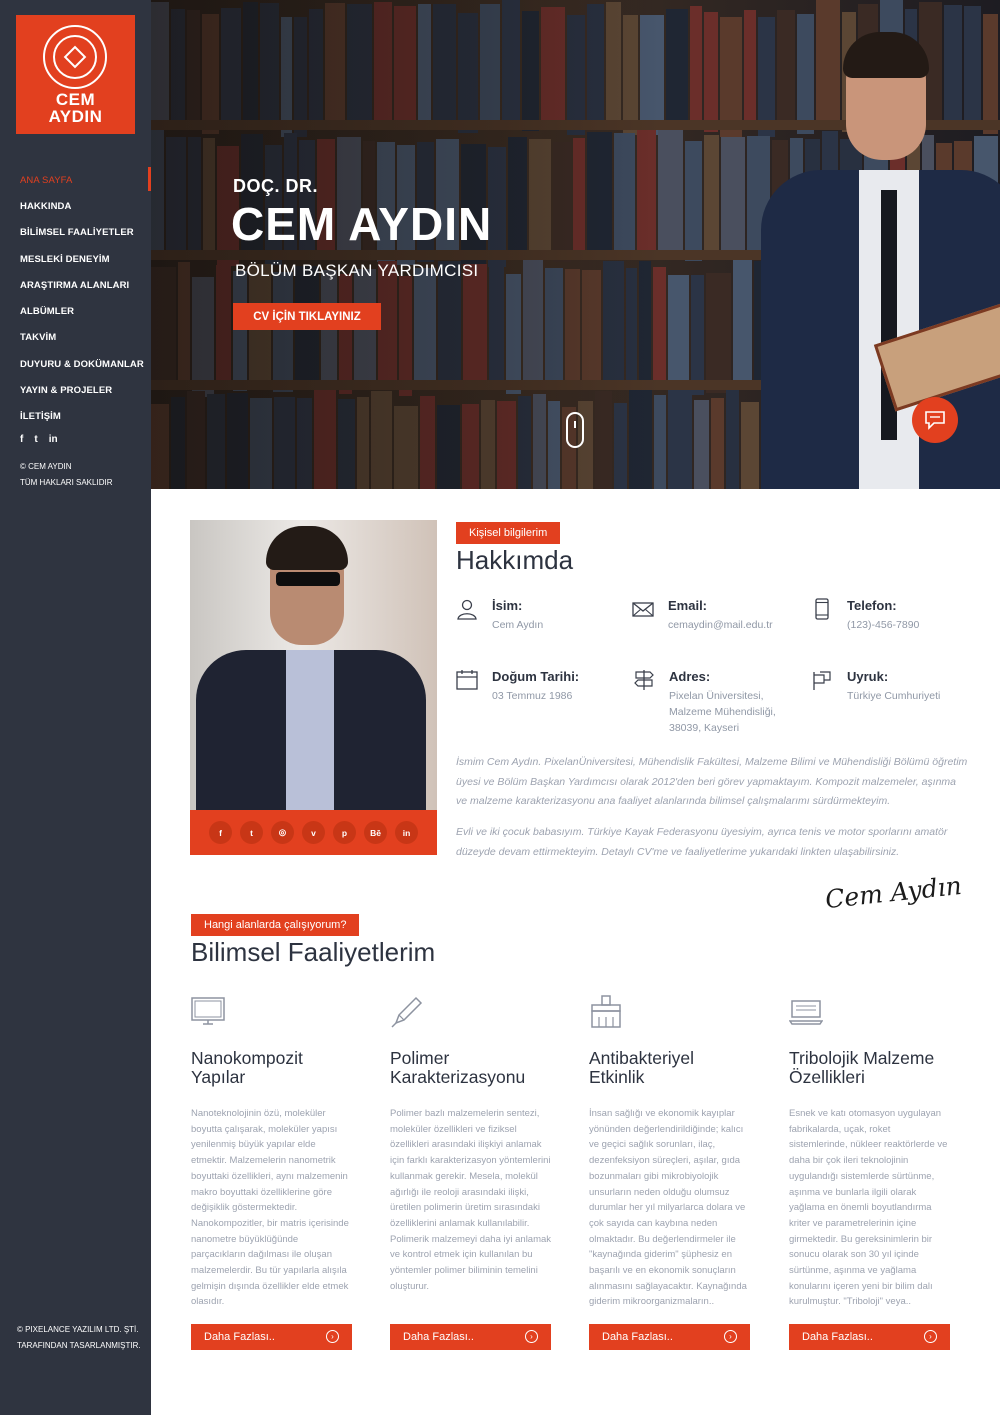 This screenshot has width=1000, height=1415. Describe the element at coordinates (75, 417) in the screenshot. I see `nav-item-iletisim: İLETİŞİM` at that location.